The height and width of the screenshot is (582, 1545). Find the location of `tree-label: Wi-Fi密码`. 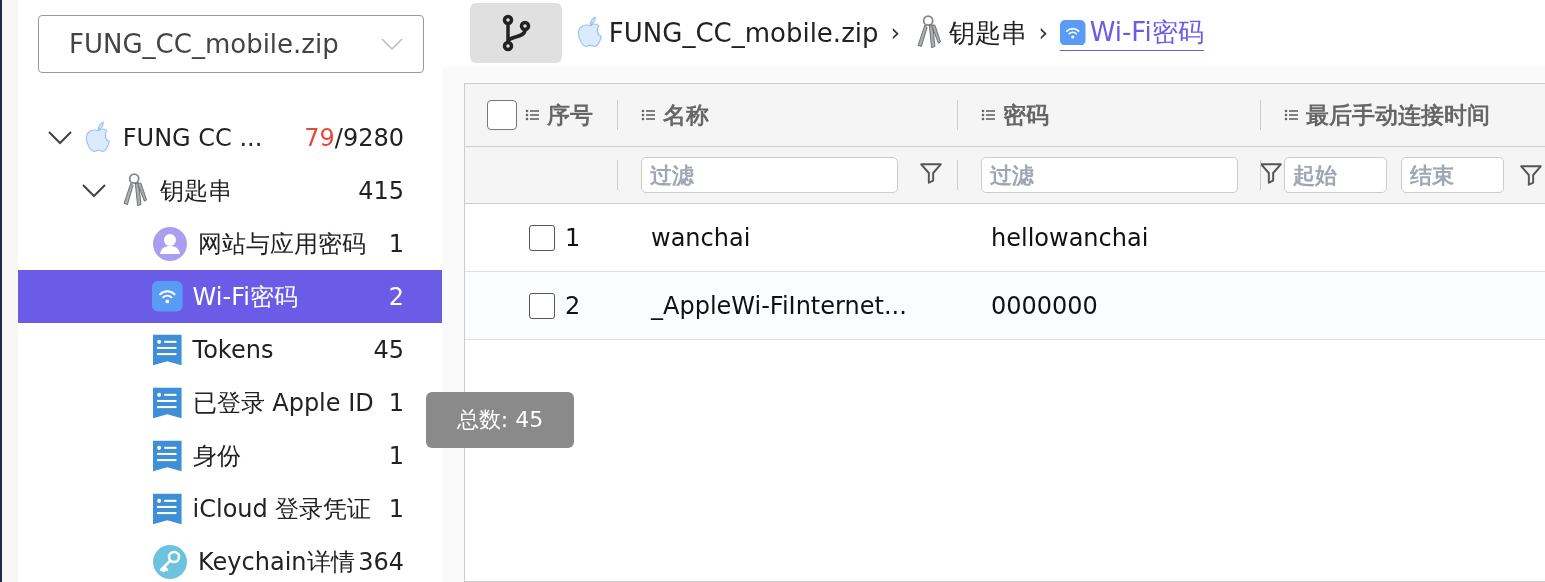

tree-label: Wi-Fi密码 is located at coordinates (245, 297).